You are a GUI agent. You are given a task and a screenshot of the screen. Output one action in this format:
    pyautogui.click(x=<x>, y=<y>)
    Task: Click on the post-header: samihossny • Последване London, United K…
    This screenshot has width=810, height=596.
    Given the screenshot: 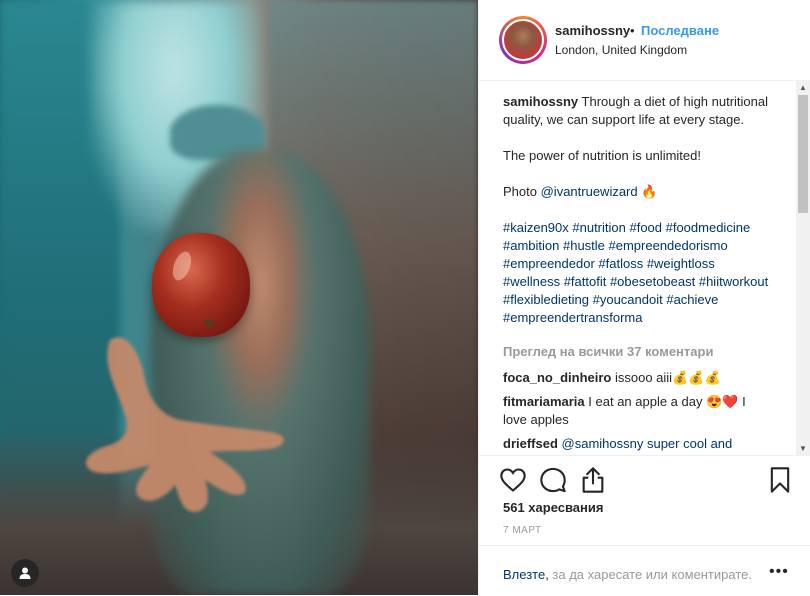 What is the action you would take?
    pyautogui.click(x=644, y=40)
    